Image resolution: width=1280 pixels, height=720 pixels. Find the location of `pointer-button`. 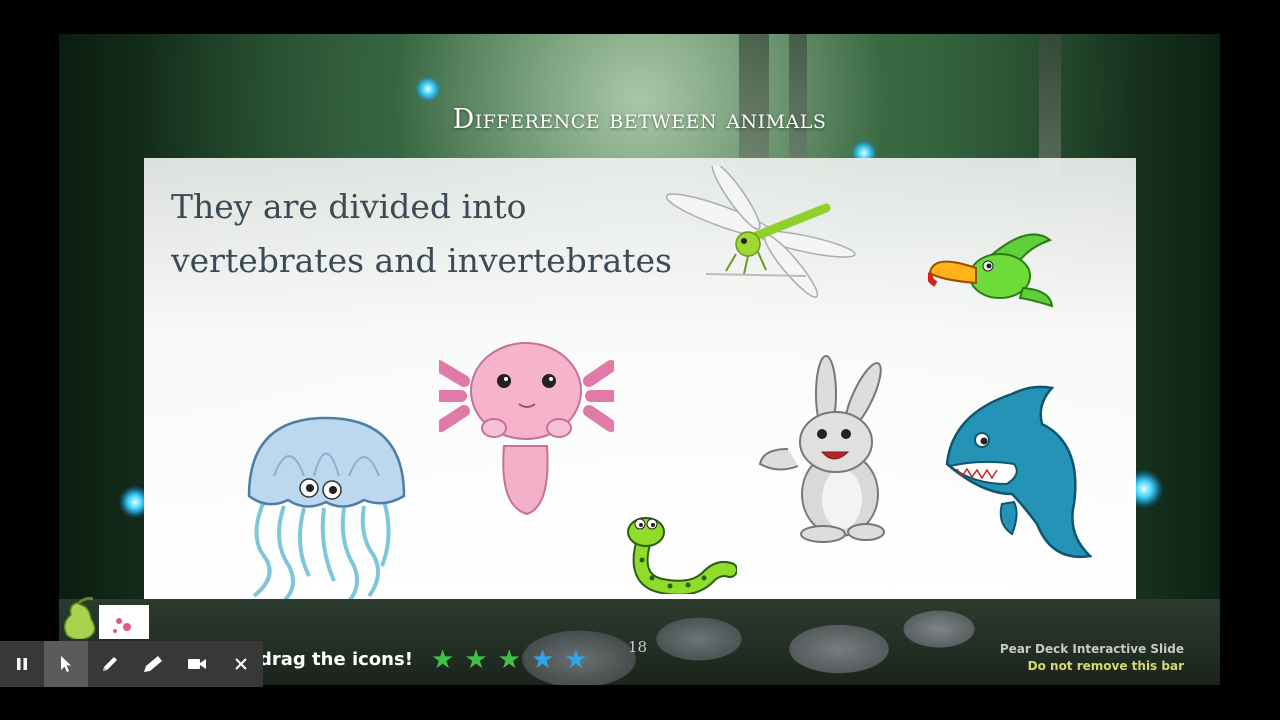

pointer-button is located at coordinates (65, 664).